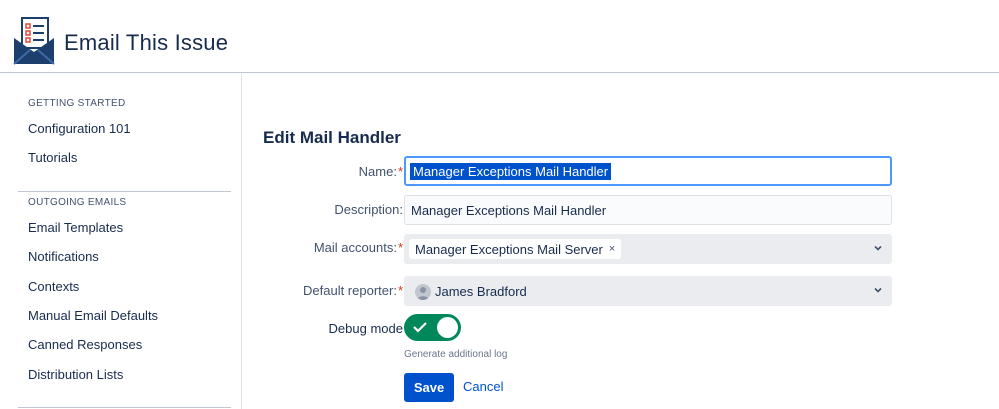 This screenshot has width=999, height=409. I want to click on sidebar-item-email-templates: Email Templates, so click(75, 227).